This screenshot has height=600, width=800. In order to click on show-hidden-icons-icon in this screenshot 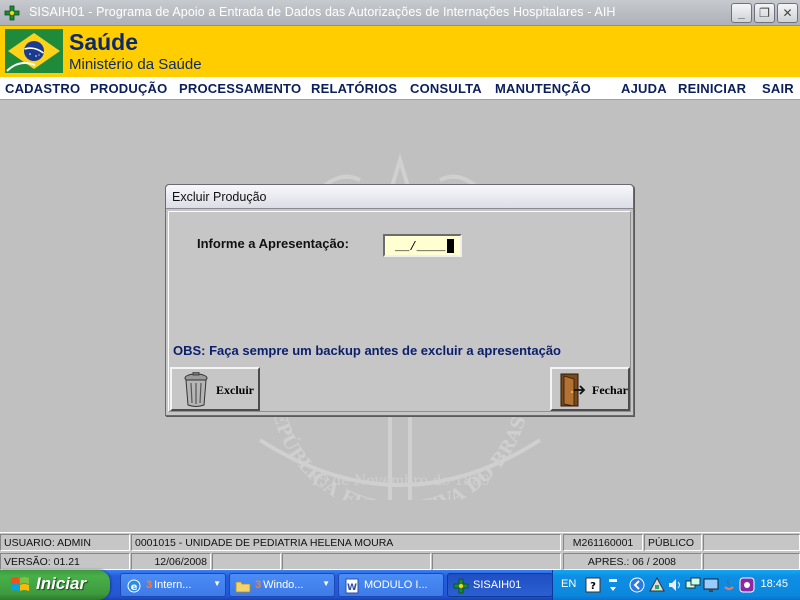, I will do `click(637, 585)`.